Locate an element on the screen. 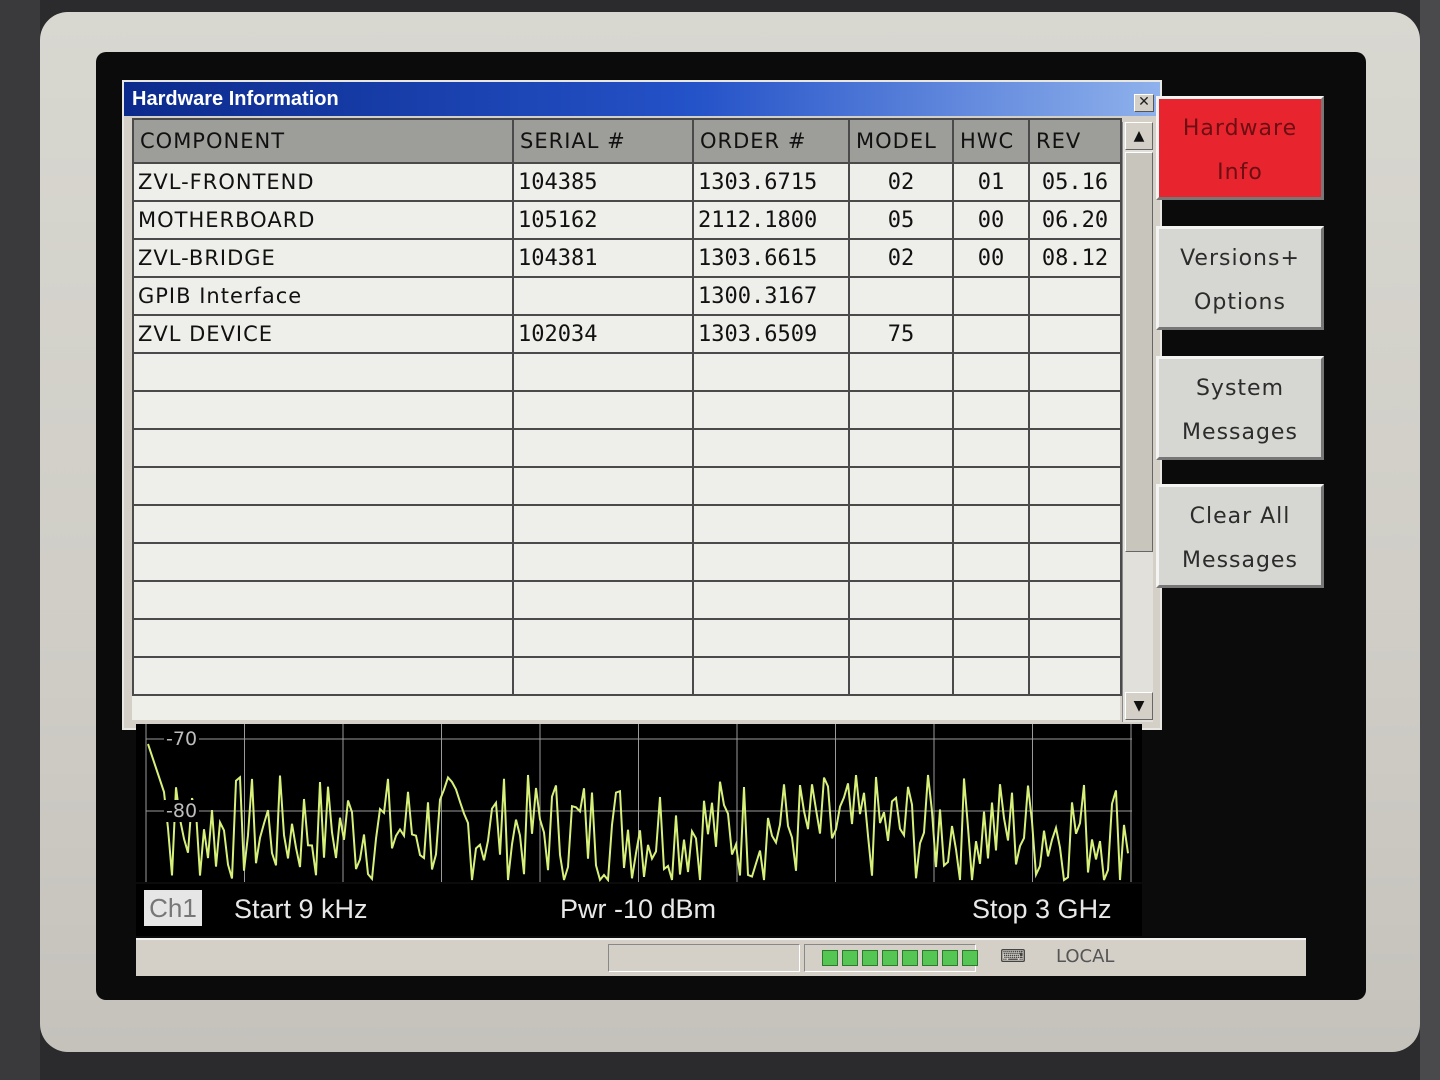 This screenshot has width=1440, height=1080. scroll-down-icon: ▼ is located at coordinates (1139, 706).